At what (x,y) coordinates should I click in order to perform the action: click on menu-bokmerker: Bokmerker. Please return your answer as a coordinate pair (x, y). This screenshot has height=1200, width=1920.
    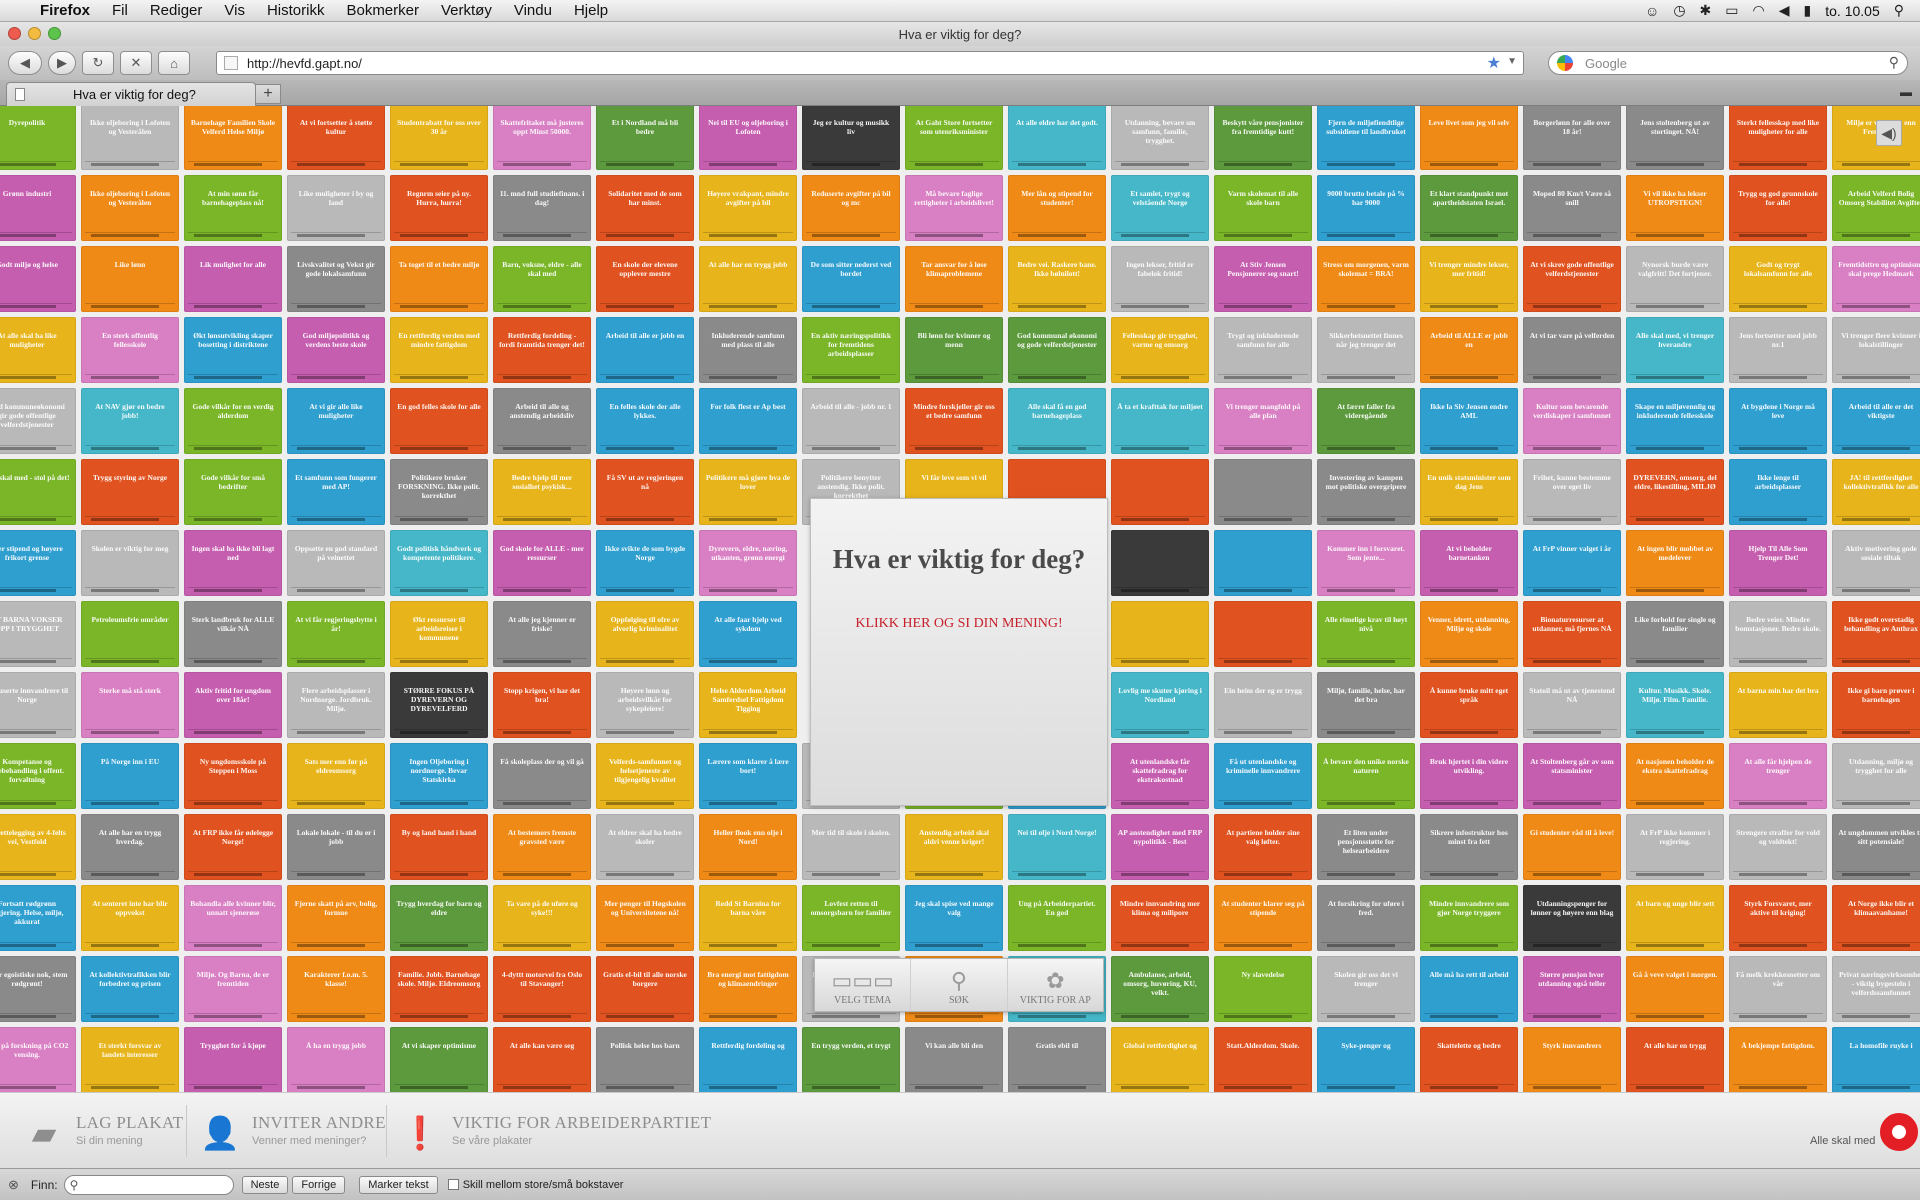
    Looking at the image, I should click on (382, 10).